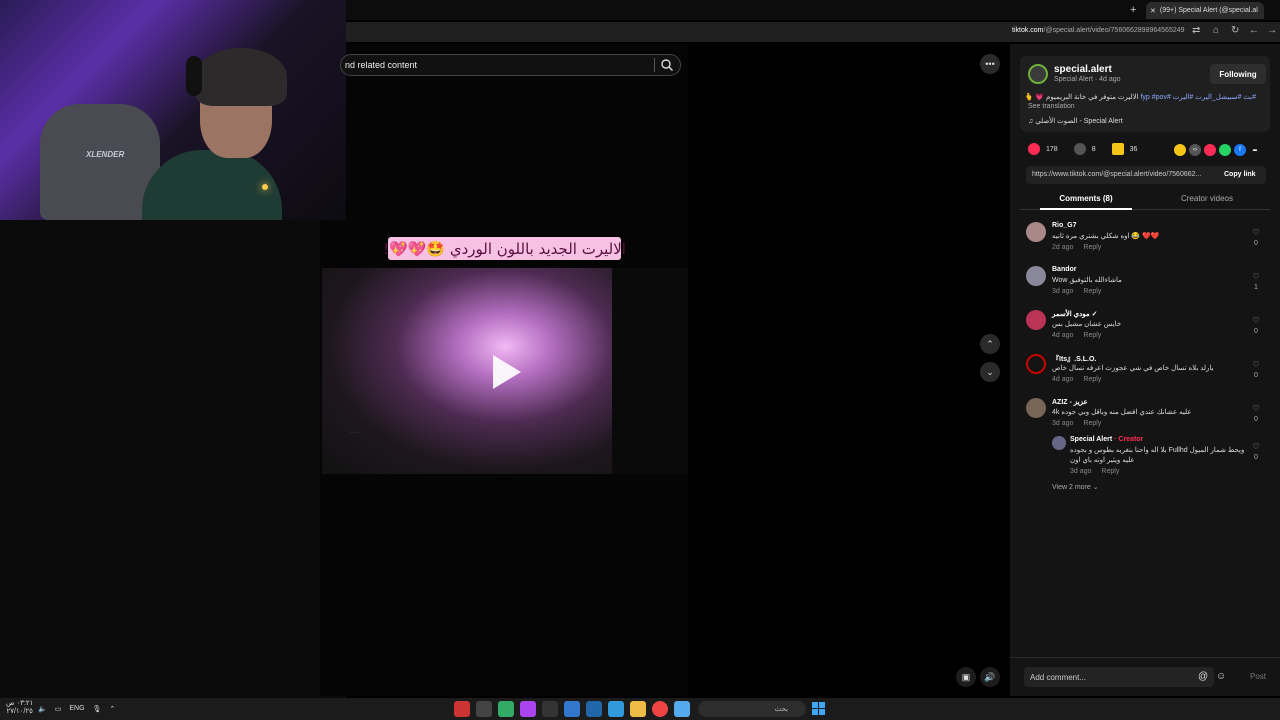 This screenshot has height=720, width=1280. Describe the element at coordinates (638, 709) in the screenshot. I see `folder-icon` at that location.